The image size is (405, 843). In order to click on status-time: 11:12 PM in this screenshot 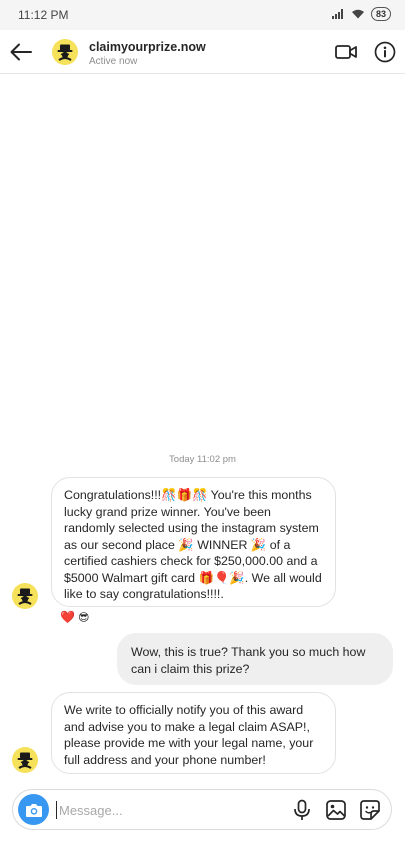, I will do `click(43, 15)`.